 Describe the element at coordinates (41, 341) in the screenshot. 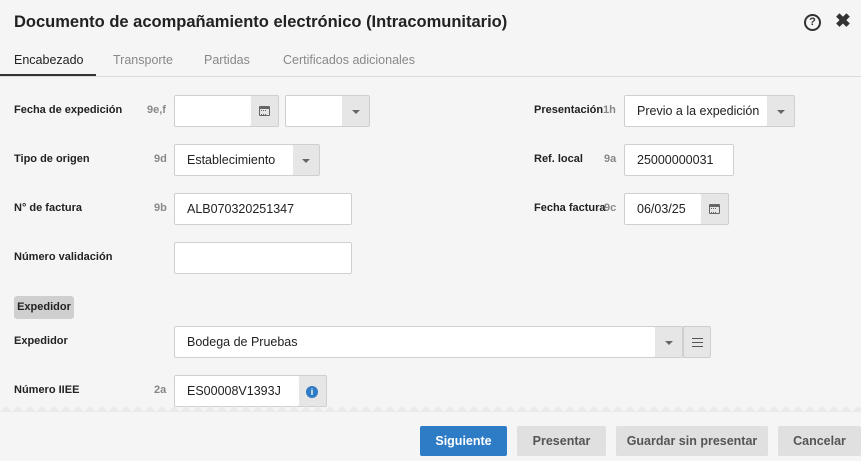

I see `expedidor-label: Expedidor` at that location.